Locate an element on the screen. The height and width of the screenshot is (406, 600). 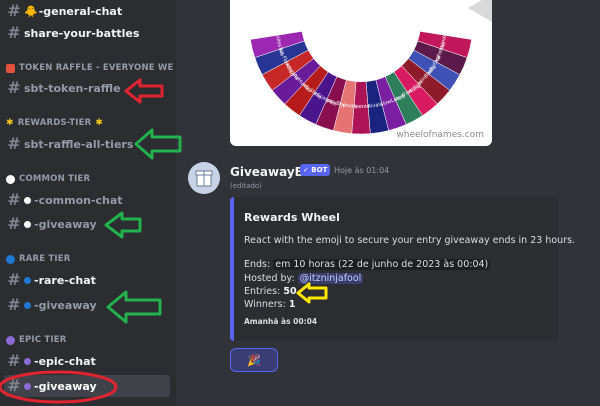
channel-sbt-raffle-all-tiers: # sbt-raffle-all-tiers is located at coordinates (87, 144).